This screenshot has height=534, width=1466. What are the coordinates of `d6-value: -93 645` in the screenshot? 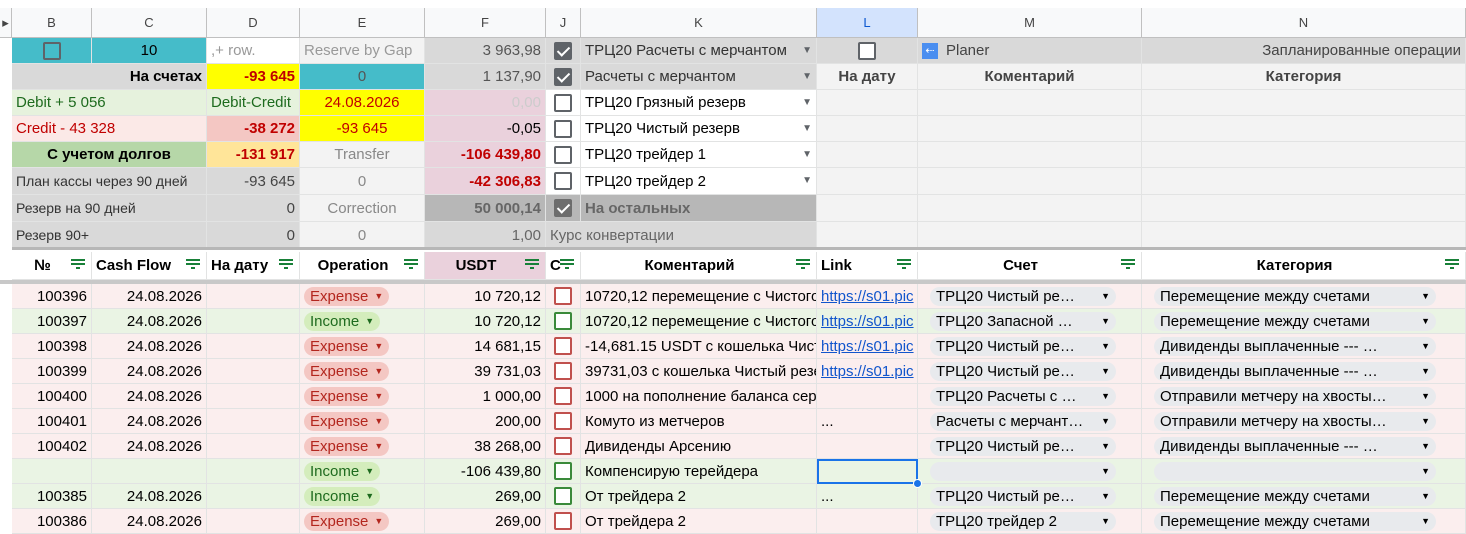 It's located at (253, 181).